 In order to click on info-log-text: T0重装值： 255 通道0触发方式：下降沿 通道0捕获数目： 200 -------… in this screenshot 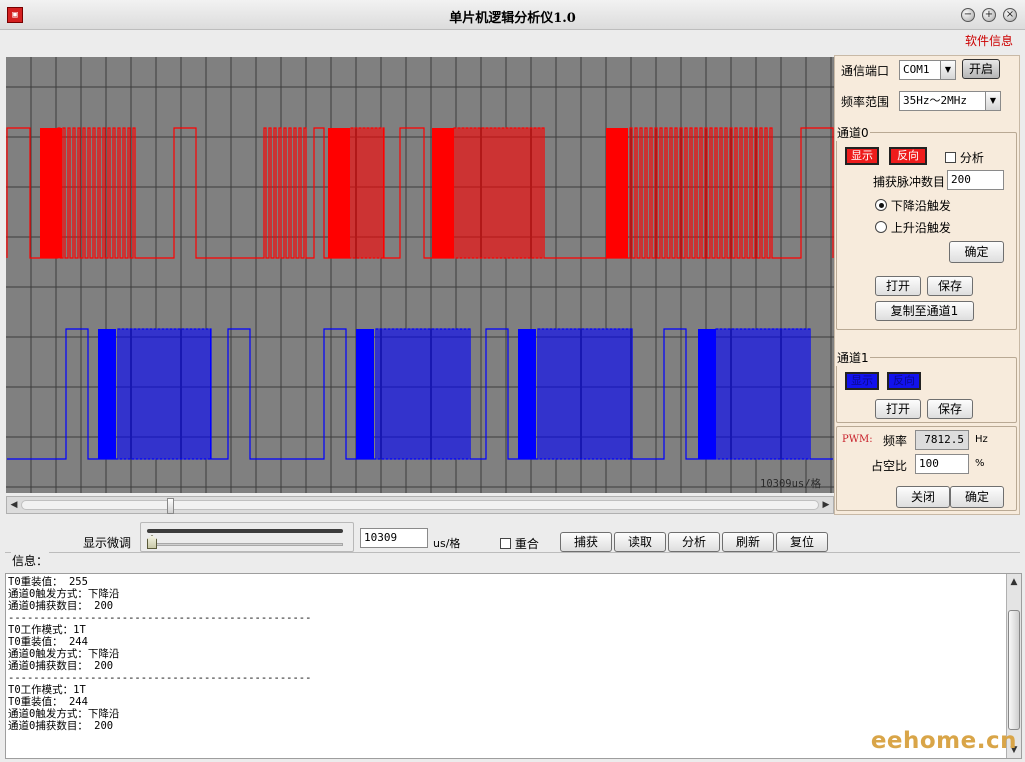, I will do `click(159, 654)`.